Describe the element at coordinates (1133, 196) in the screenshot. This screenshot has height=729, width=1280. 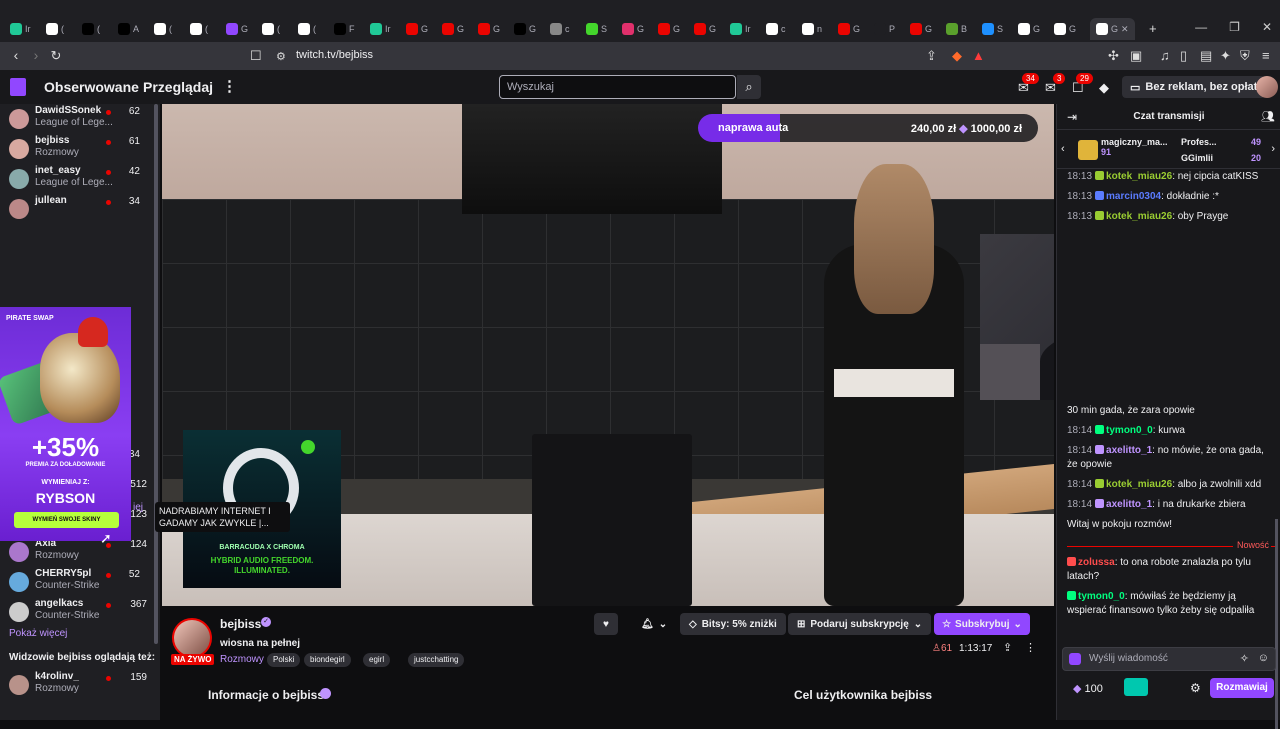
I see `message-user: marcin0304` at that location.